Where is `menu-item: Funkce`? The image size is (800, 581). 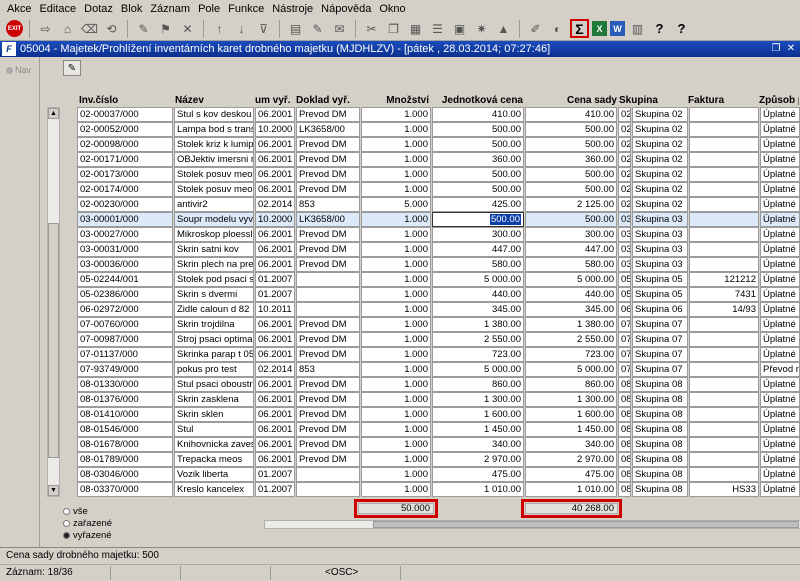 menu-item: Funkce is located at coordinates (246, 9).